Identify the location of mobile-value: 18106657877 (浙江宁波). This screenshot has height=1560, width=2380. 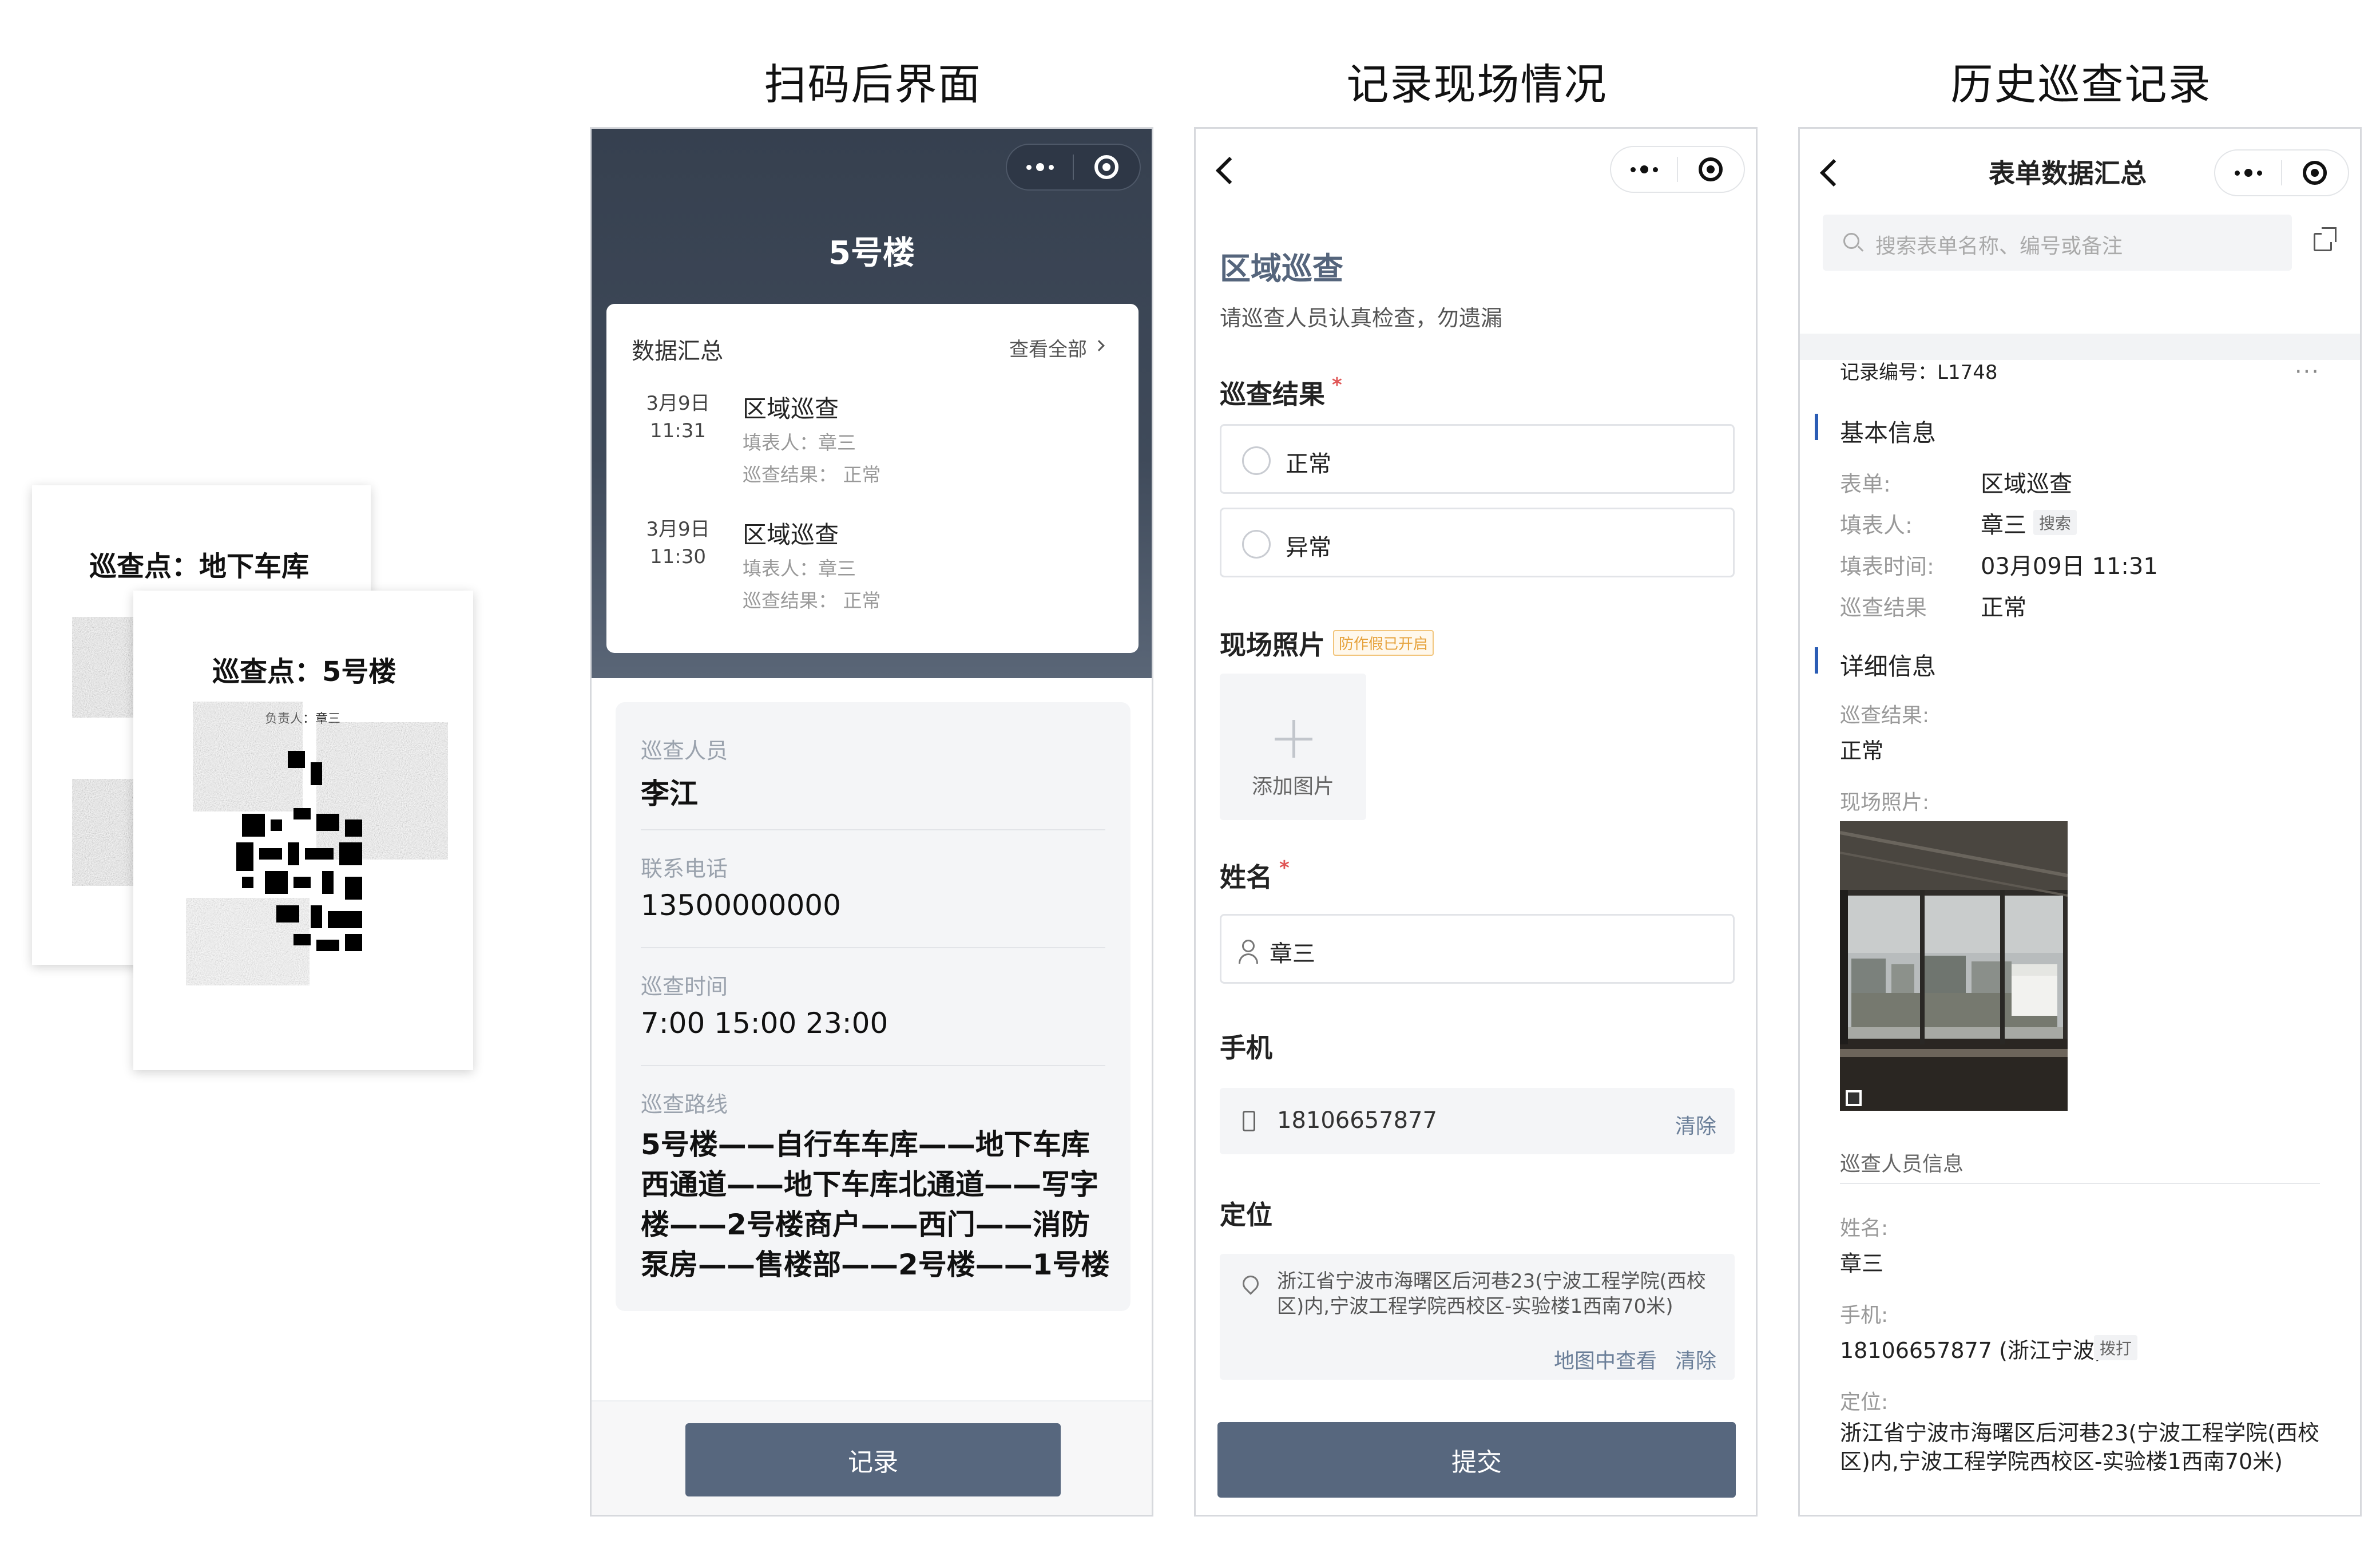
(1971, 1348).